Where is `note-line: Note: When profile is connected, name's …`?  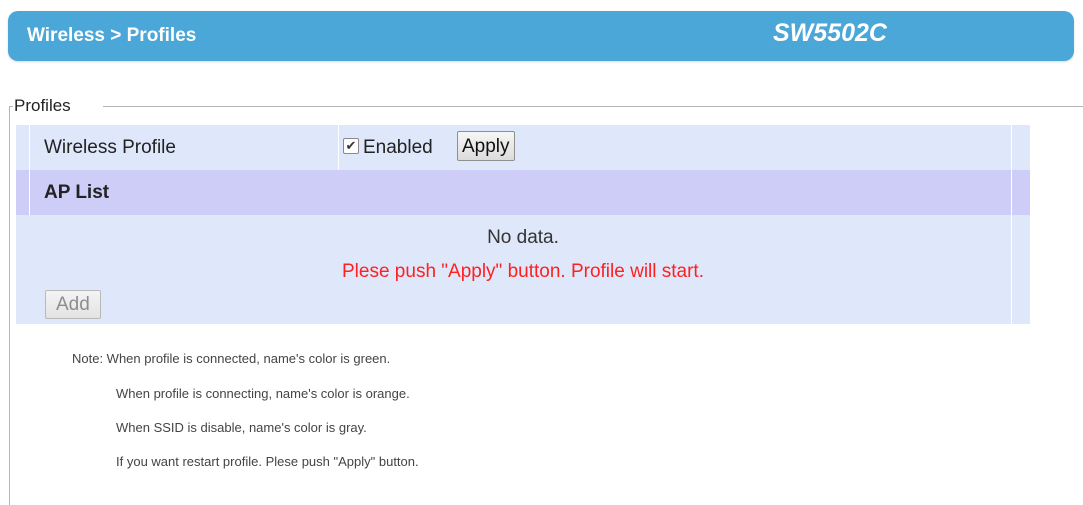 note-line: Note: When profile is connected, name's … is located at coordinates (231, 358).